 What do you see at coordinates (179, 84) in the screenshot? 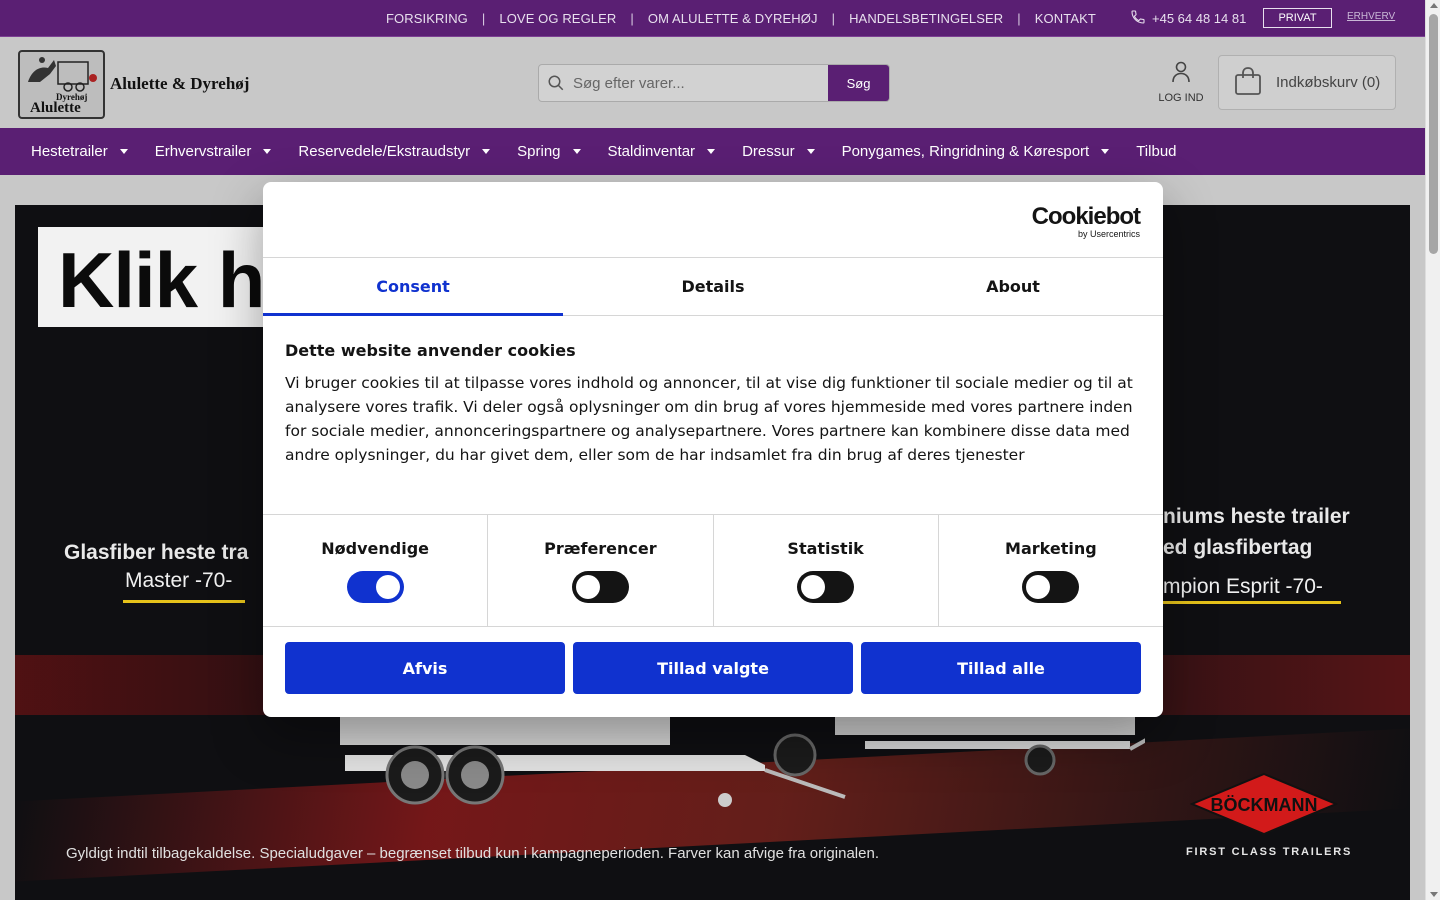
I see `brand-name: Alulette & Dyrehøj` at bounding box center [179, 84].